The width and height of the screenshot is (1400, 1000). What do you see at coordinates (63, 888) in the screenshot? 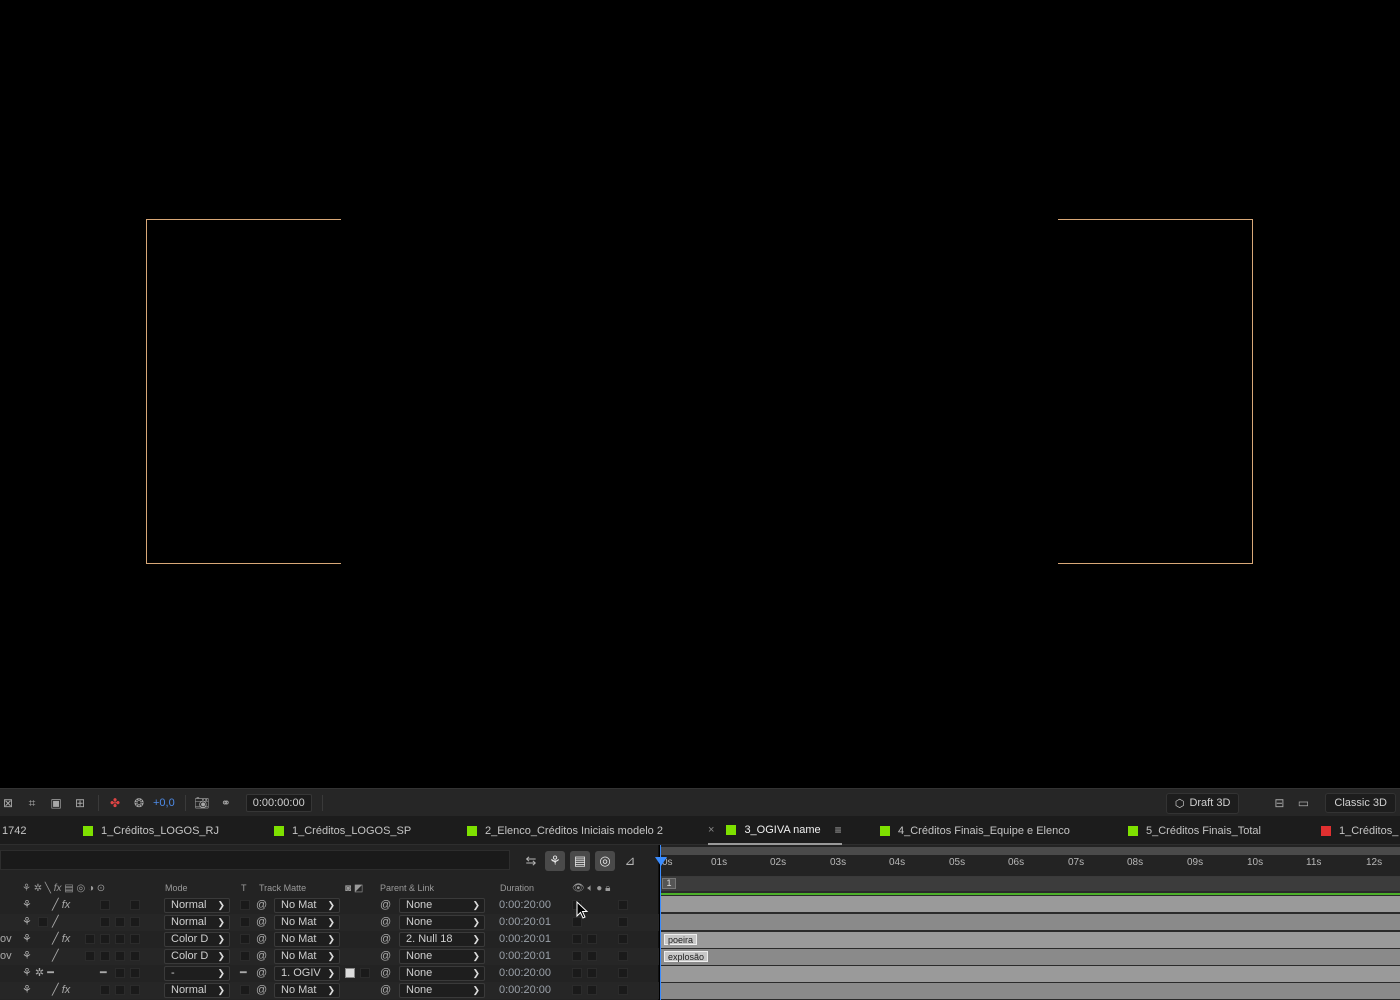
I see `shy-column-icon: ⚘ ✲ ╲ fx ▤ ◎ ◑ ⊙` at bounding box center [63, 888].